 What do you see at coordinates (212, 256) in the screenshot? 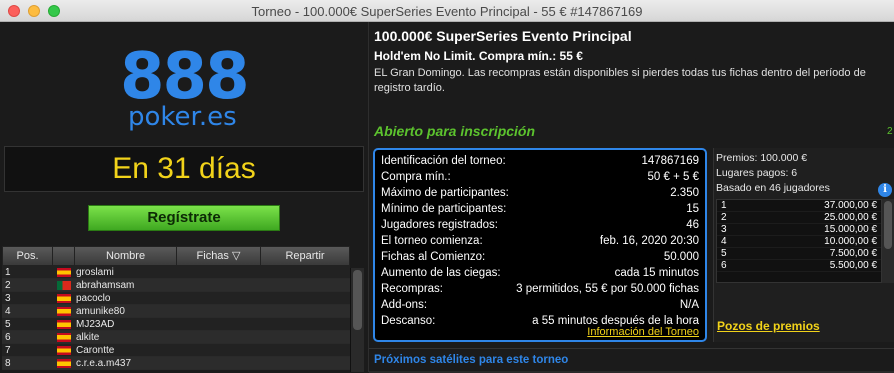
I see `column-header-chips-label: Fichas` at bounding box center [212, 256].